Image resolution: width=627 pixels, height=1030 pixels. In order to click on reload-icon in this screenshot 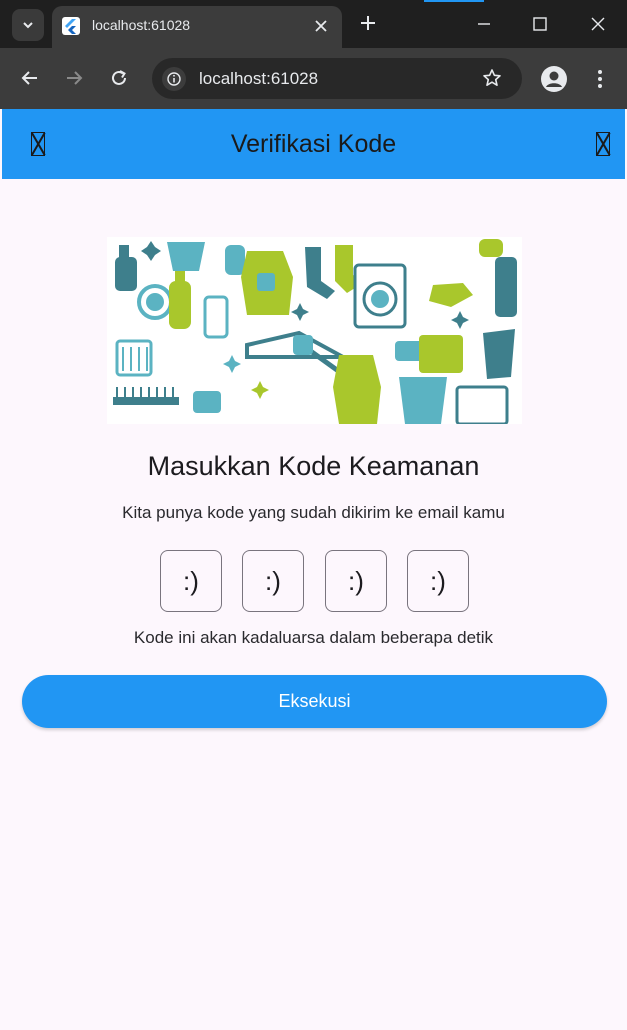, I will do `click(119, 77)`.